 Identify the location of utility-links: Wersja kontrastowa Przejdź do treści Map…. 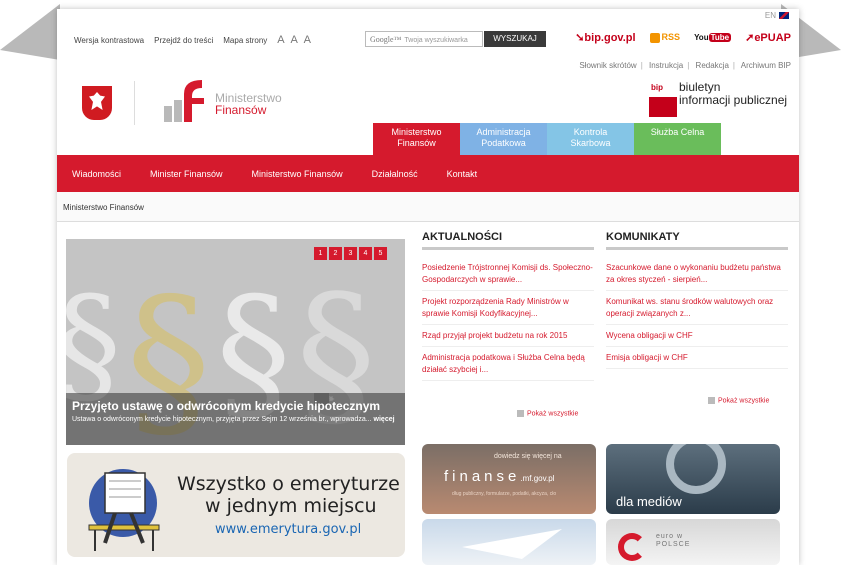
(193, 40).